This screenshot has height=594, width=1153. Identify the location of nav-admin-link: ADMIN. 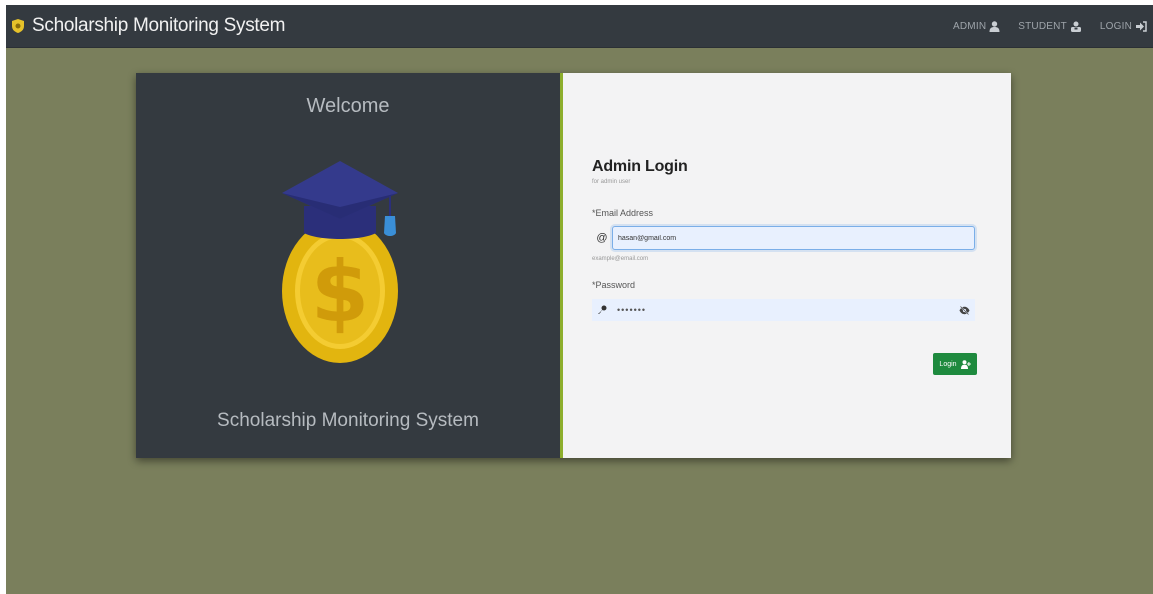
(976, 26).